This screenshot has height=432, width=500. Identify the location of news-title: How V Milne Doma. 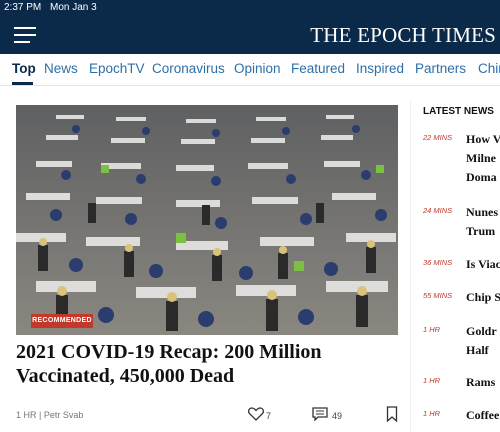
(483, 158).